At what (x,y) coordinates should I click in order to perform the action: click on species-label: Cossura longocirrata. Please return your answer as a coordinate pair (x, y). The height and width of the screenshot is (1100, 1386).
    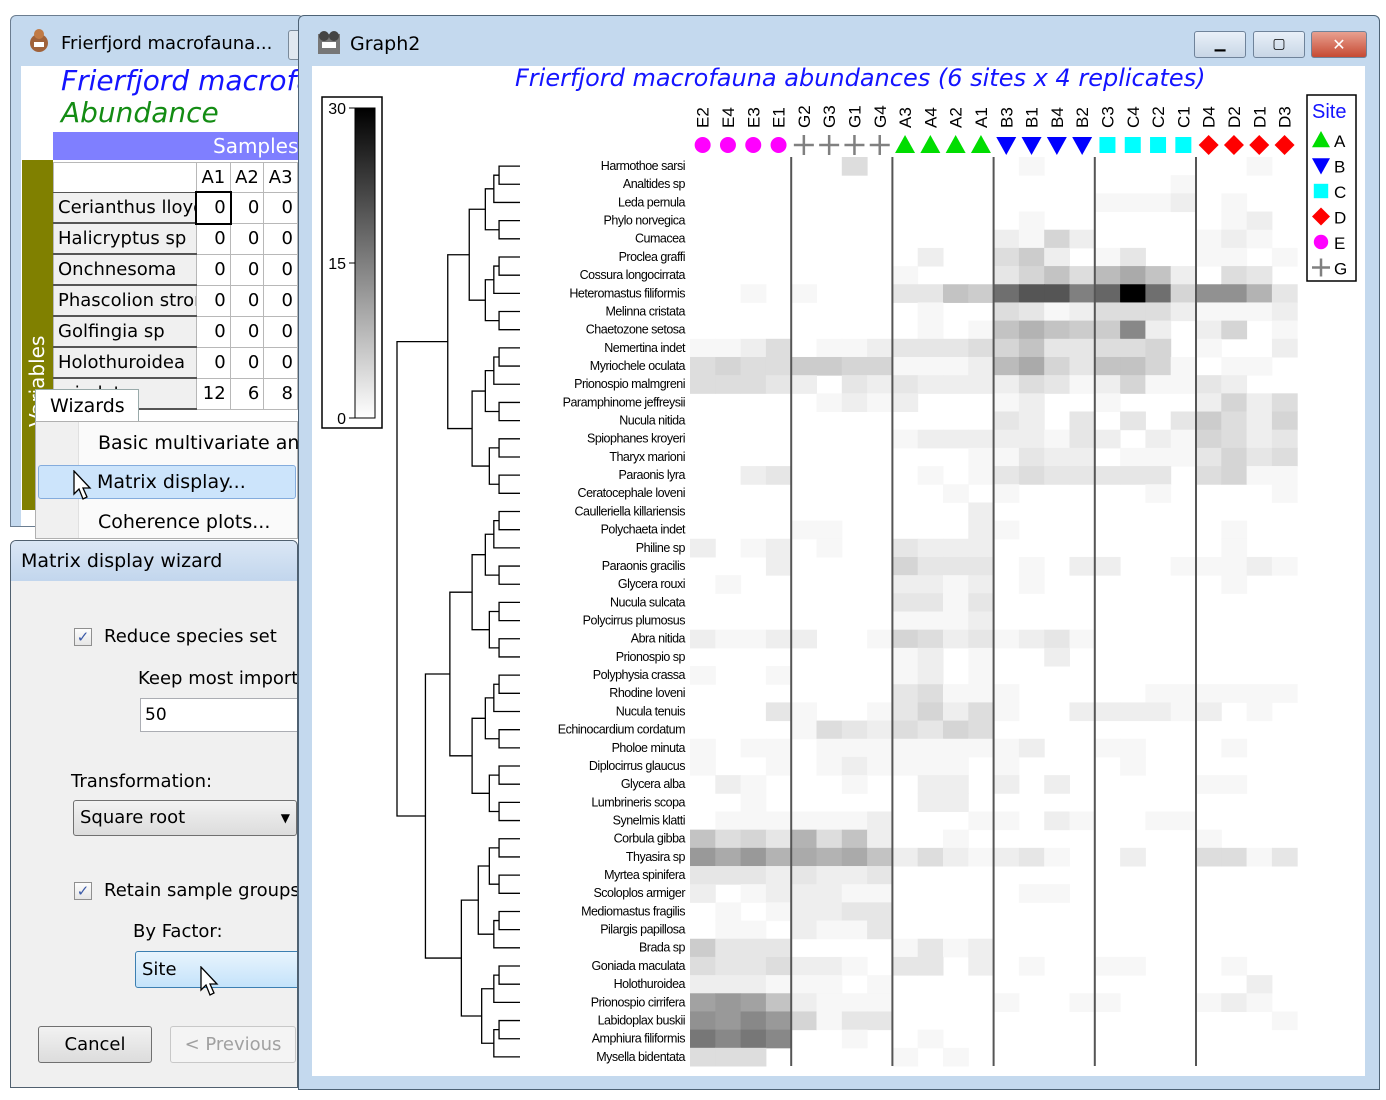
    Looking at the image, I should click on (633, 275).